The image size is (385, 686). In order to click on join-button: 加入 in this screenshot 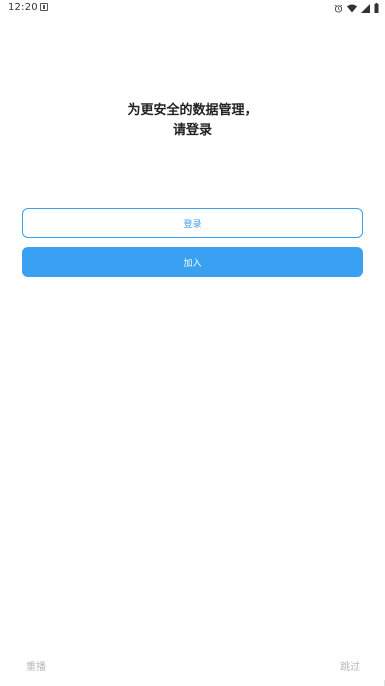, I will do `click(192, 262)`.